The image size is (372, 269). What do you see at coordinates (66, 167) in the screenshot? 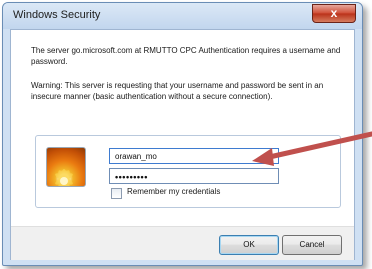
I see `flower-icon` at bounding box center [66, 167].